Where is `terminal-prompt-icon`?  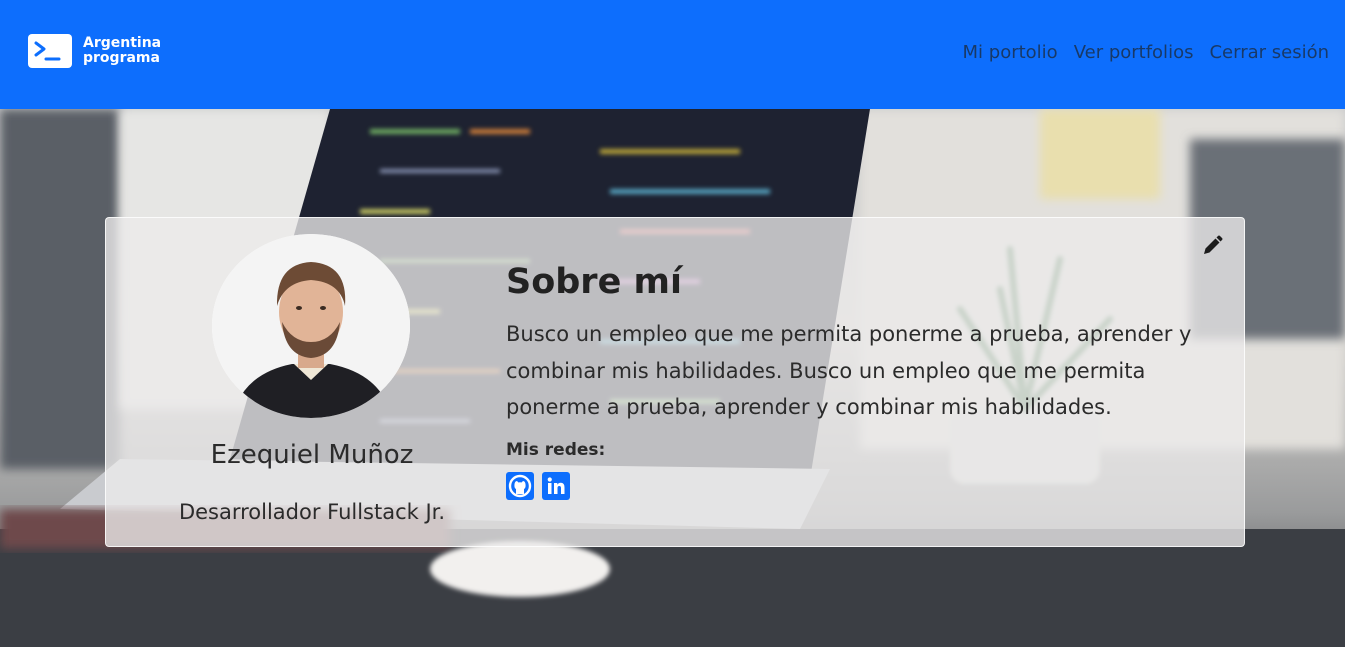 terminal-prompt-icon is located at coordinates (50, 51).